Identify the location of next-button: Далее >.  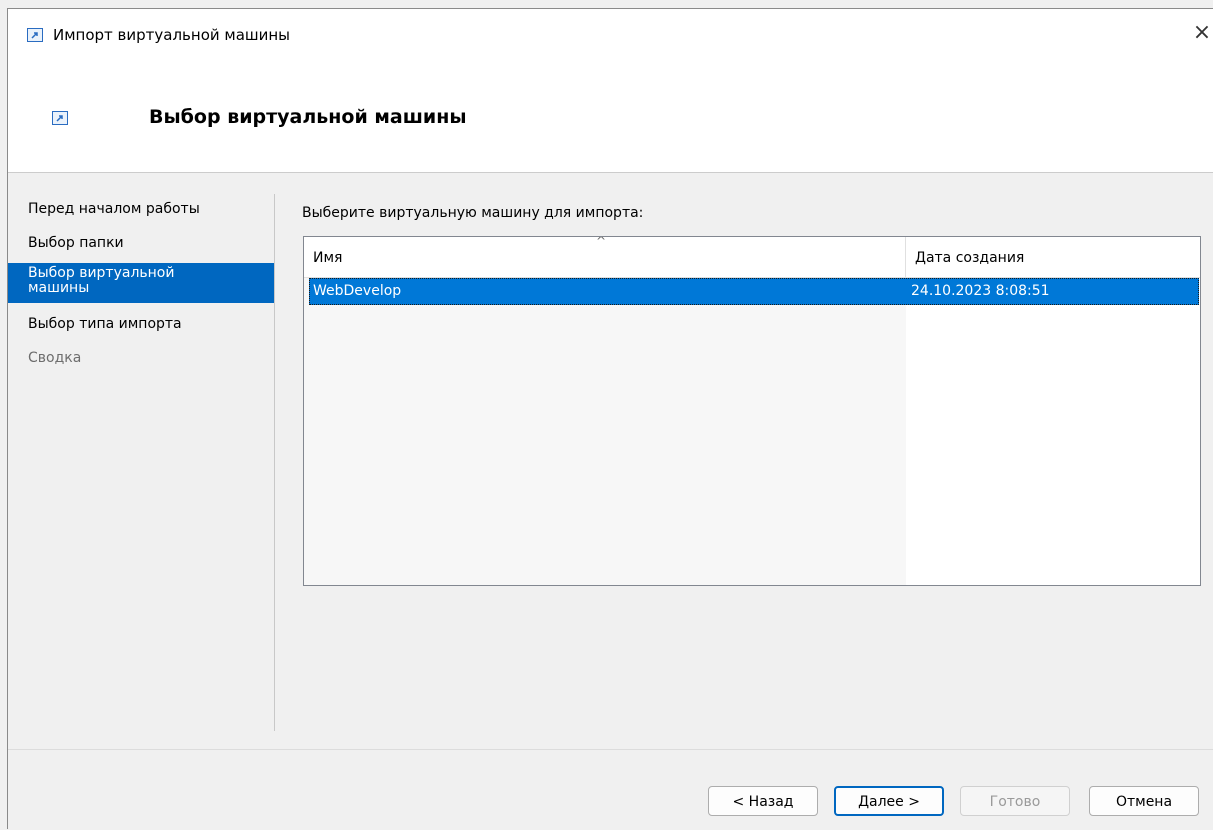
(889, 801).